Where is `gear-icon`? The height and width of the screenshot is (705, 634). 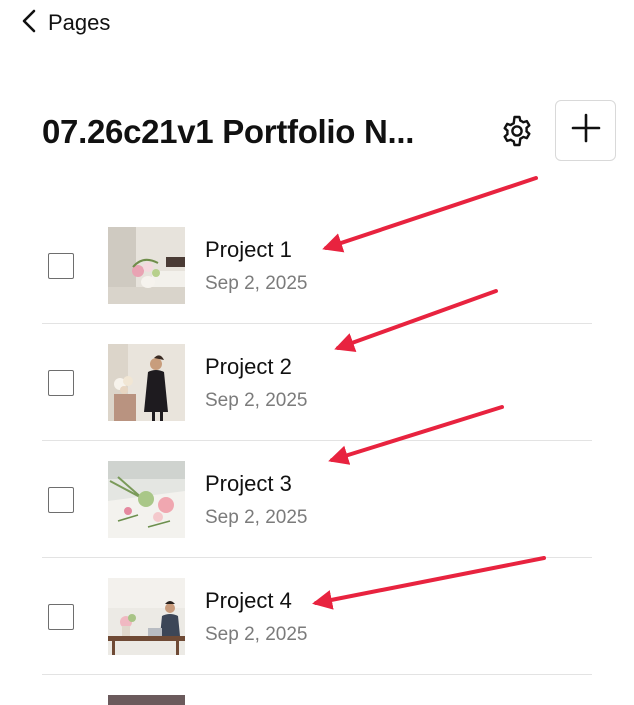
gear-icon is located at coordinates (517, 131).